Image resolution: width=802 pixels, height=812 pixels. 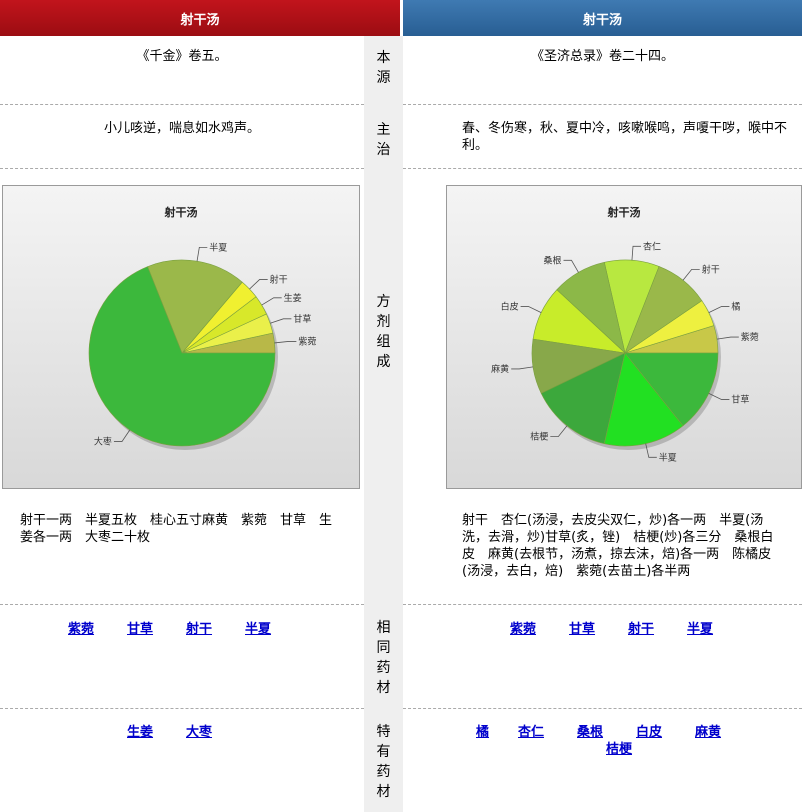 I want to click on header-right: 射干汤, so click(x=602, y=18).